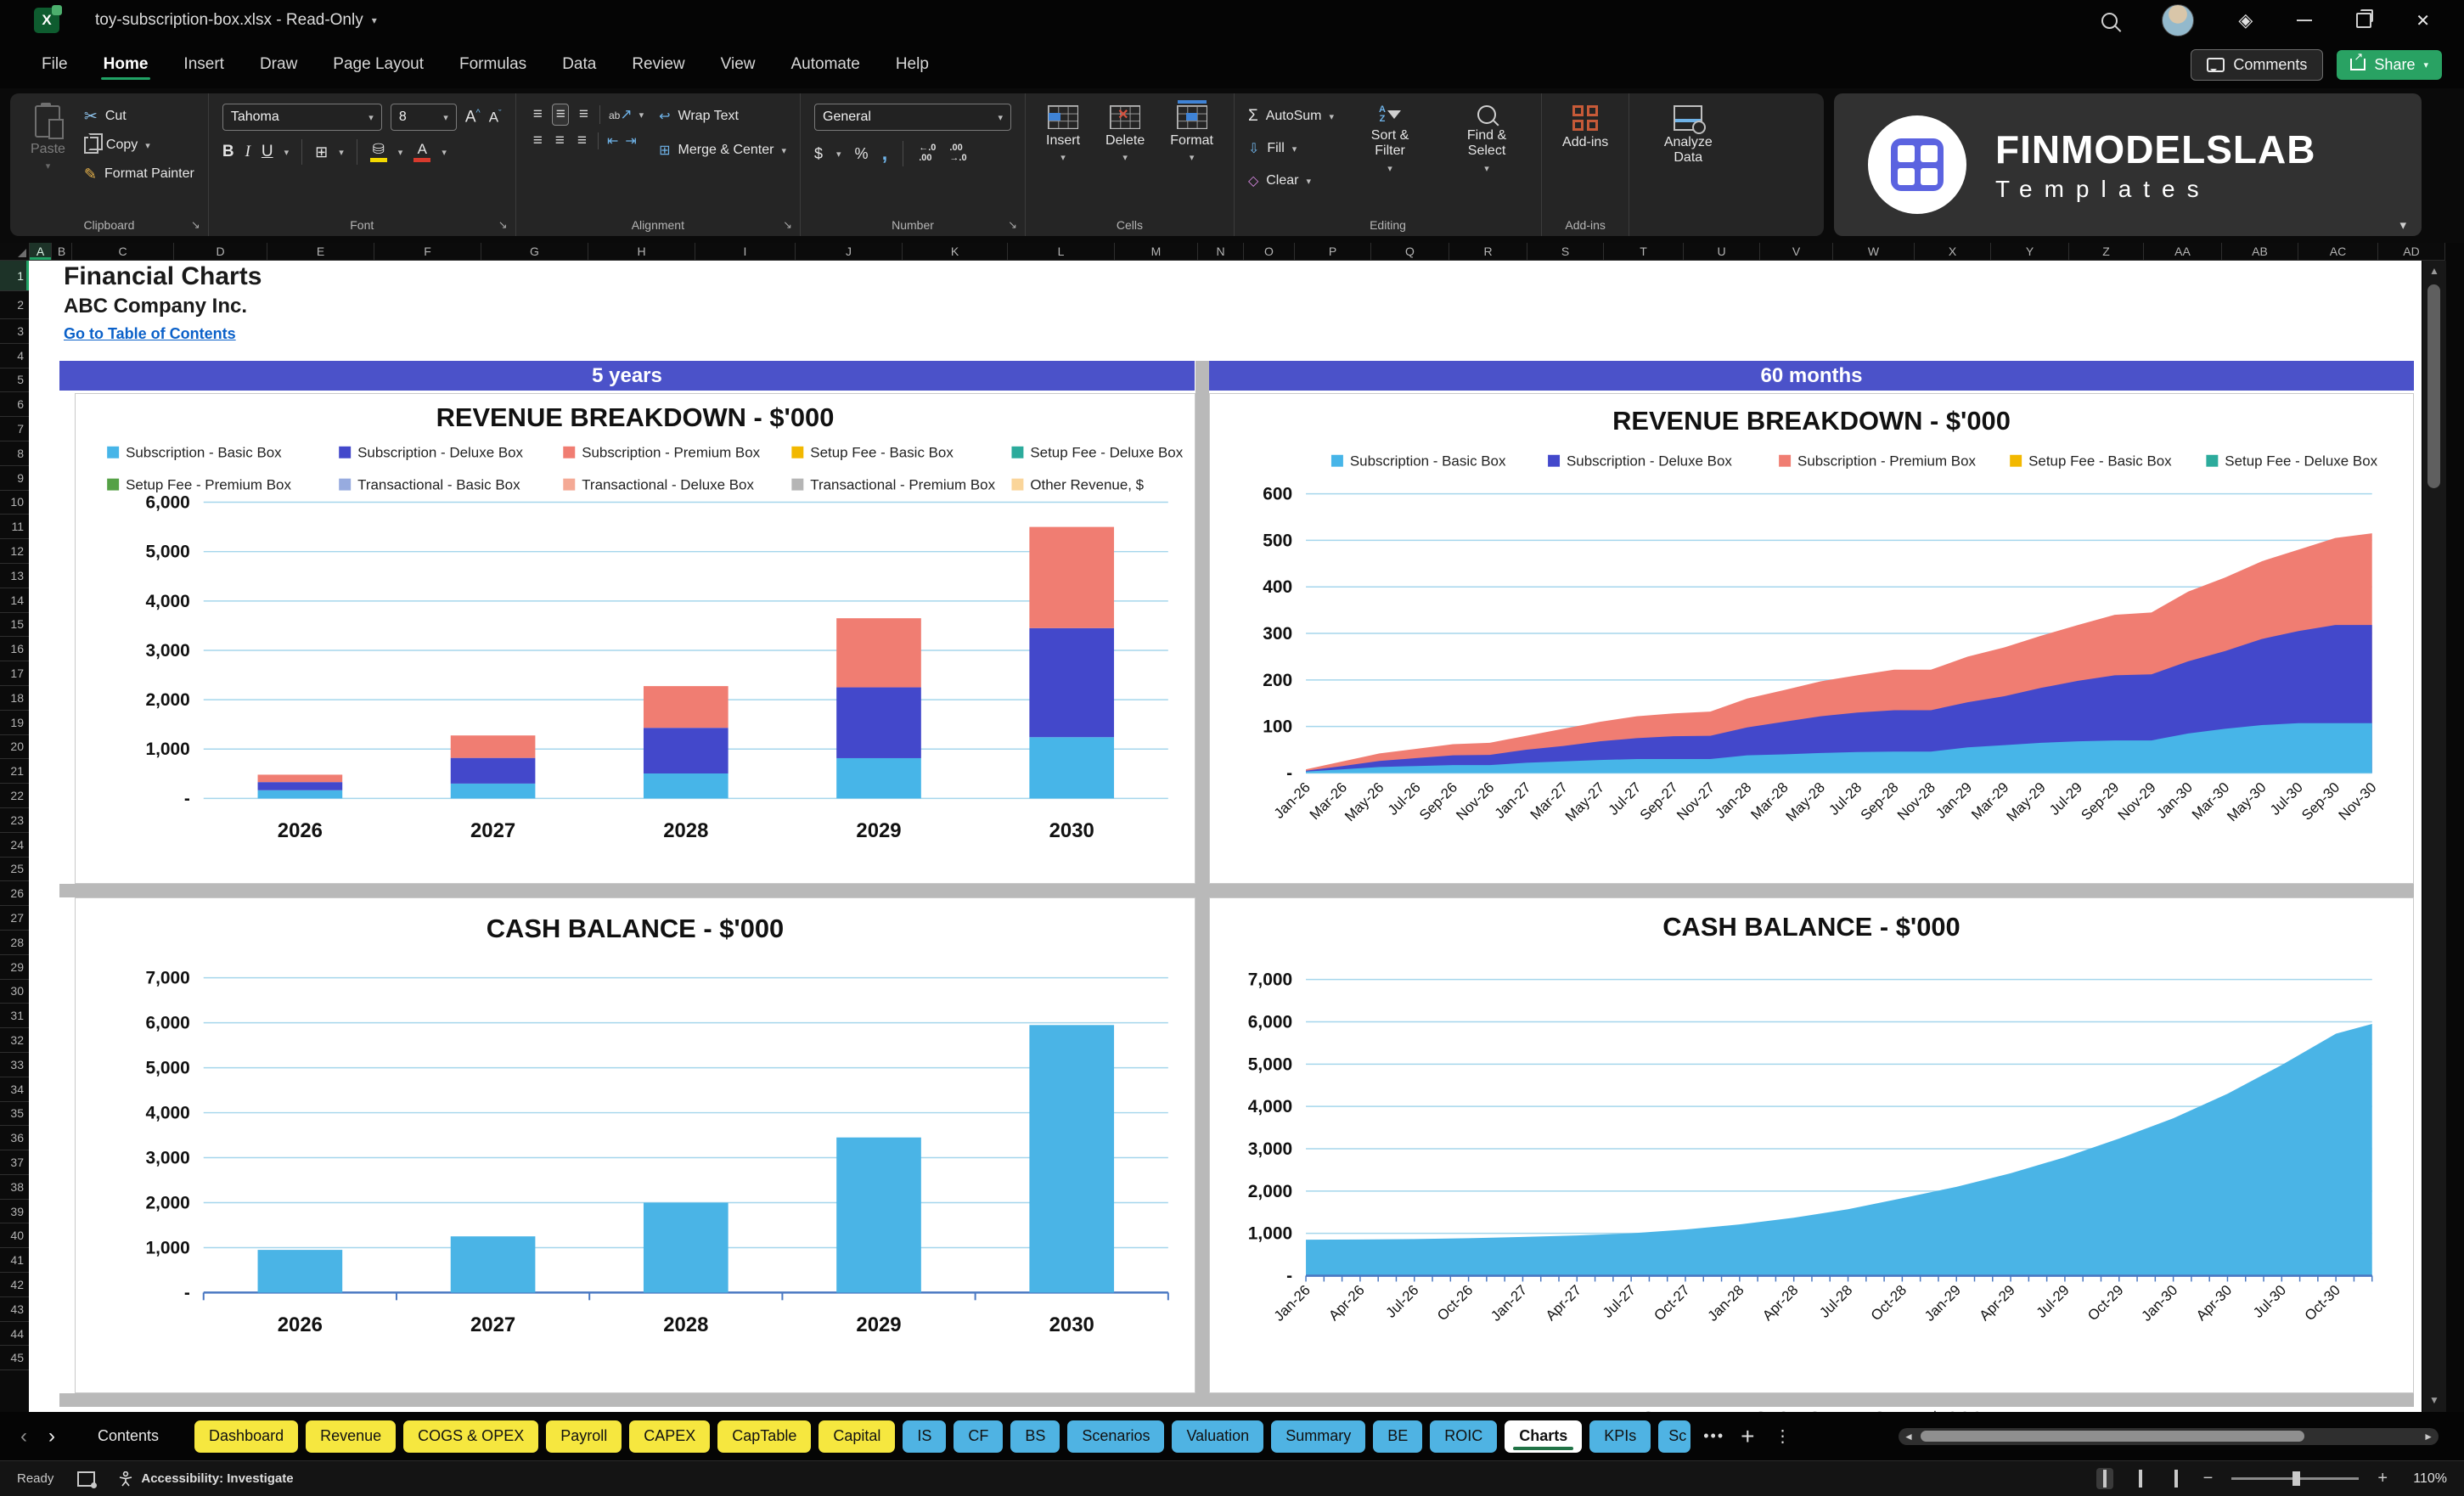 Image resolution: width=2464 pixels, height=1496 pixels. What do you see at coordinates (320, 251) in the screenshot?
I see `column-header-E: E` at bounding box center [320, 251].